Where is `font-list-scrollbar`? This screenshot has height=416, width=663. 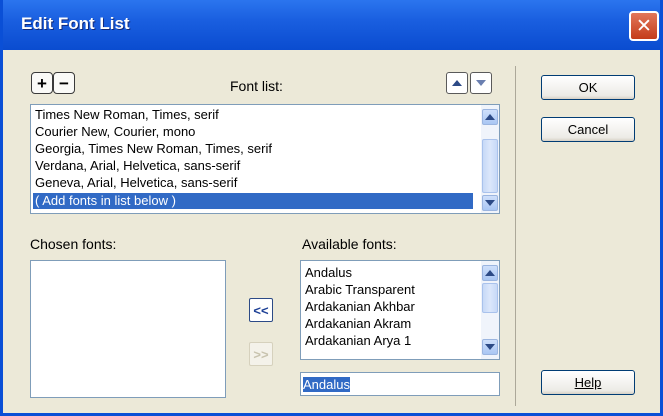 font-list-scrollbar is located at coordinates (490, 159).